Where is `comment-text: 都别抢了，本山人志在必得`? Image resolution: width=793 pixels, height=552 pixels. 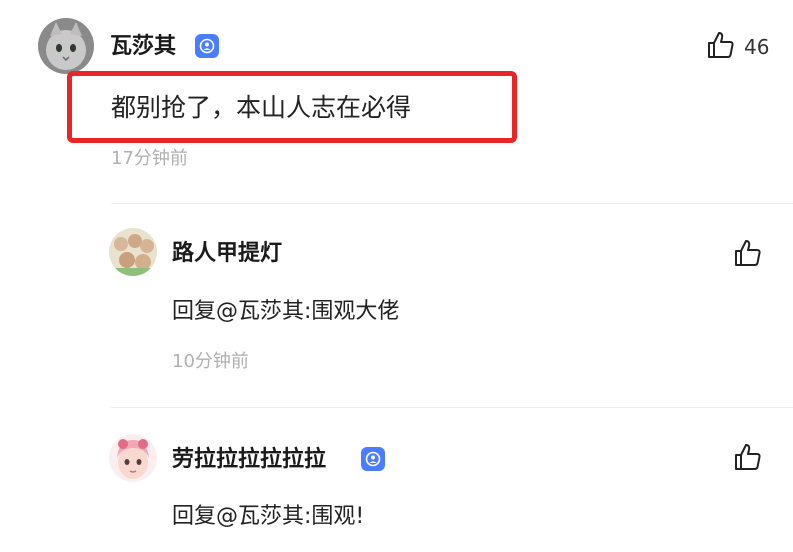 comment-text: 都别抢了，本山人志在必得 is located at coordinates (261, 107).